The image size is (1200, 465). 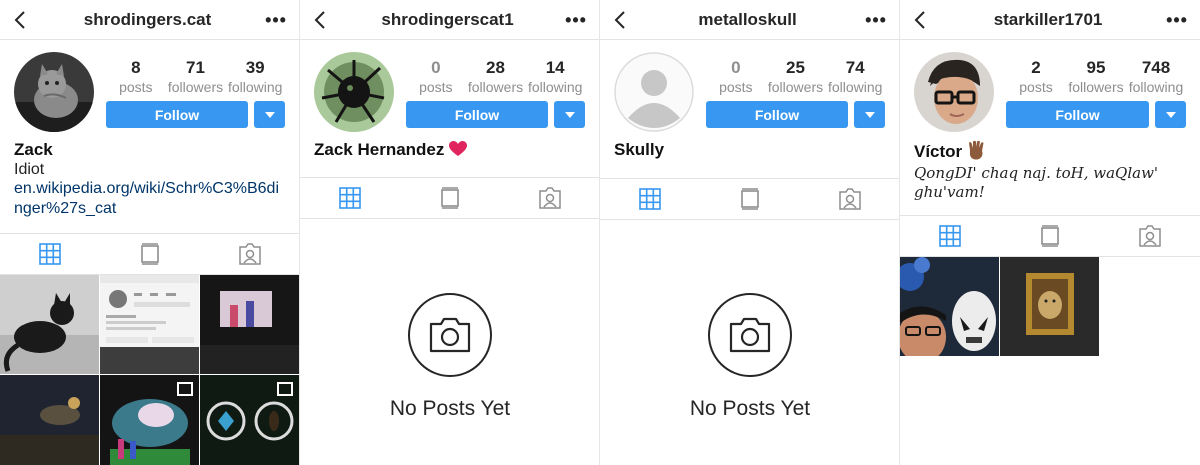 What do you see at coordinates (1036, 182) in the screenshot?
I see `bio-text: QongDI' chaq naj. toH, waQlaw' ghu'vam!` at bounding box center [1036, 182].